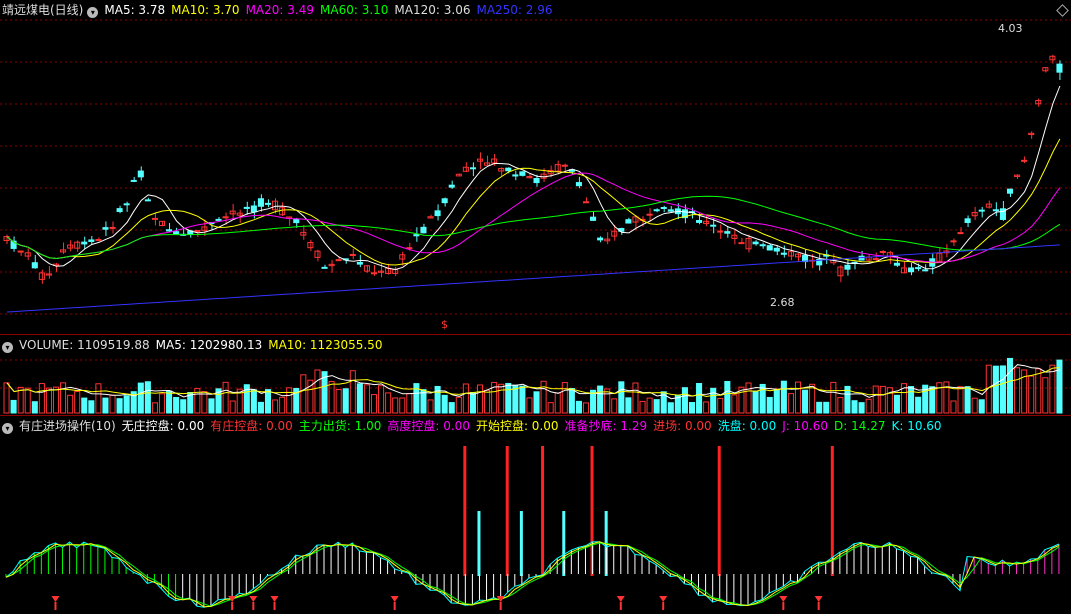  What do you see at coordinates (805, 426) in the screenshot?
I see `indicator-value-8: J: 10.60` at bounding box center [805, 426].